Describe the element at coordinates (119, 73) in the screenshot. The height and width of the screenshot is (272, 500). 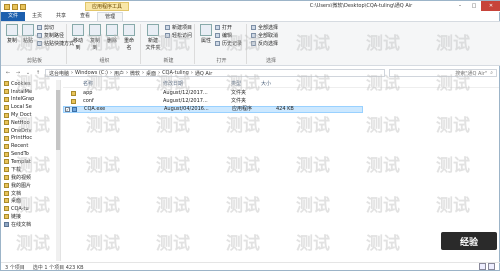
I see `breadcrumb-item: 用户` at that location.